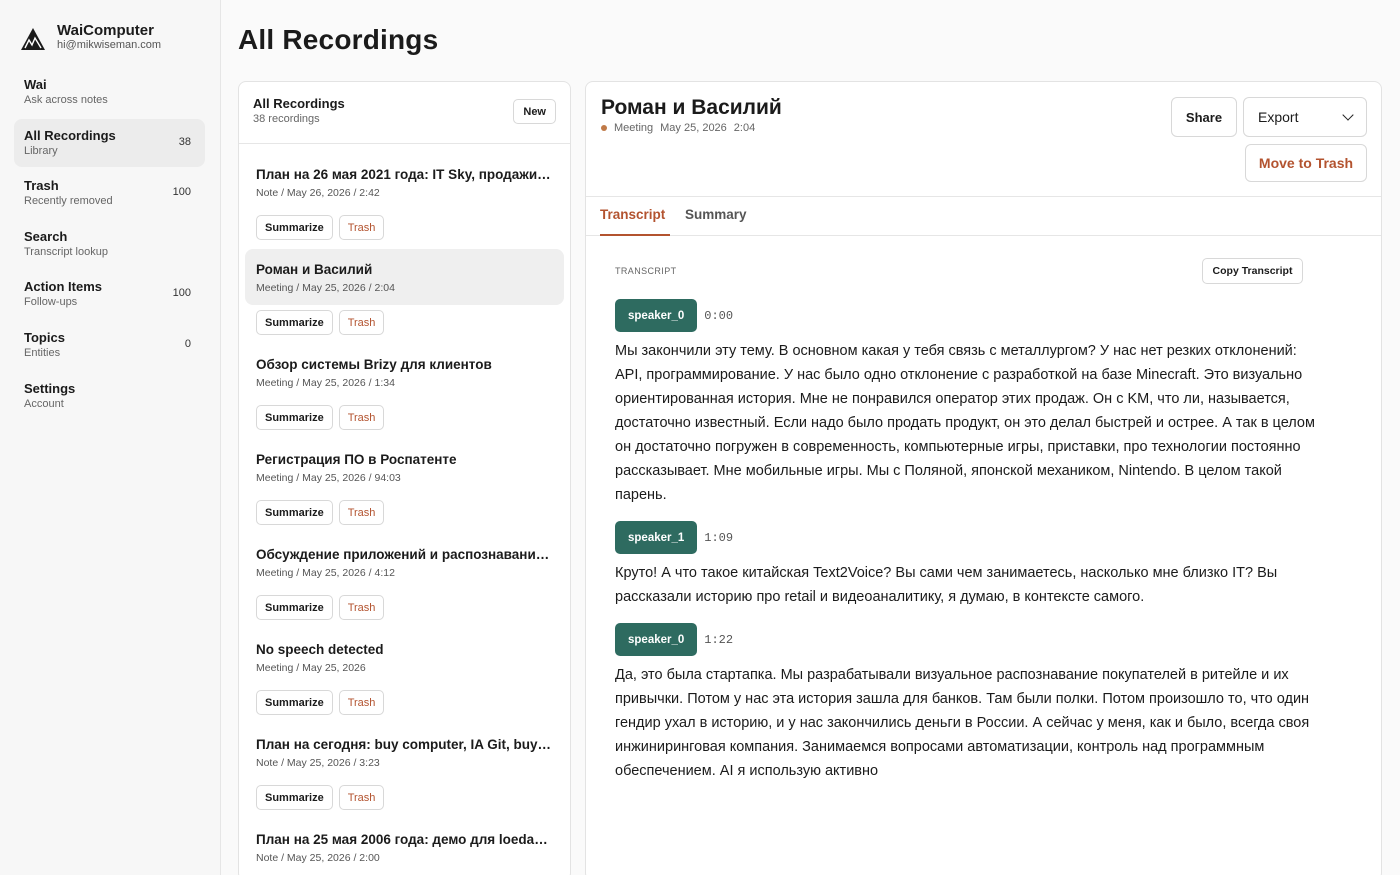  I want to click on recording-meta: Meeting May 25, 2026 2:04, so click(681, 128).